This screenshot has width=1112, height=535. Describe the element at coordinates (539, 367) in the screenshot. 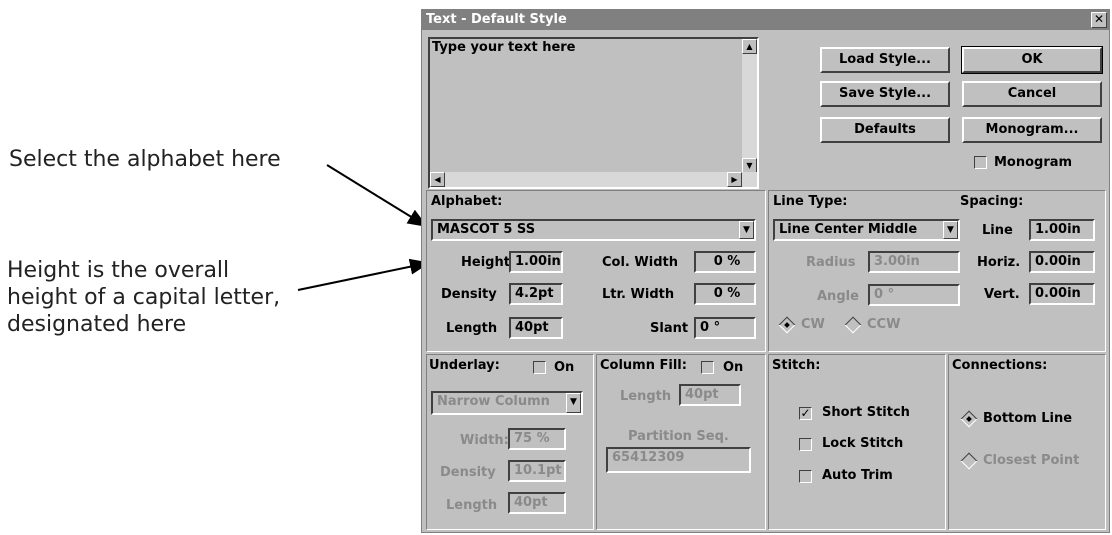

I see `underlay-on-checkbox` at that location.